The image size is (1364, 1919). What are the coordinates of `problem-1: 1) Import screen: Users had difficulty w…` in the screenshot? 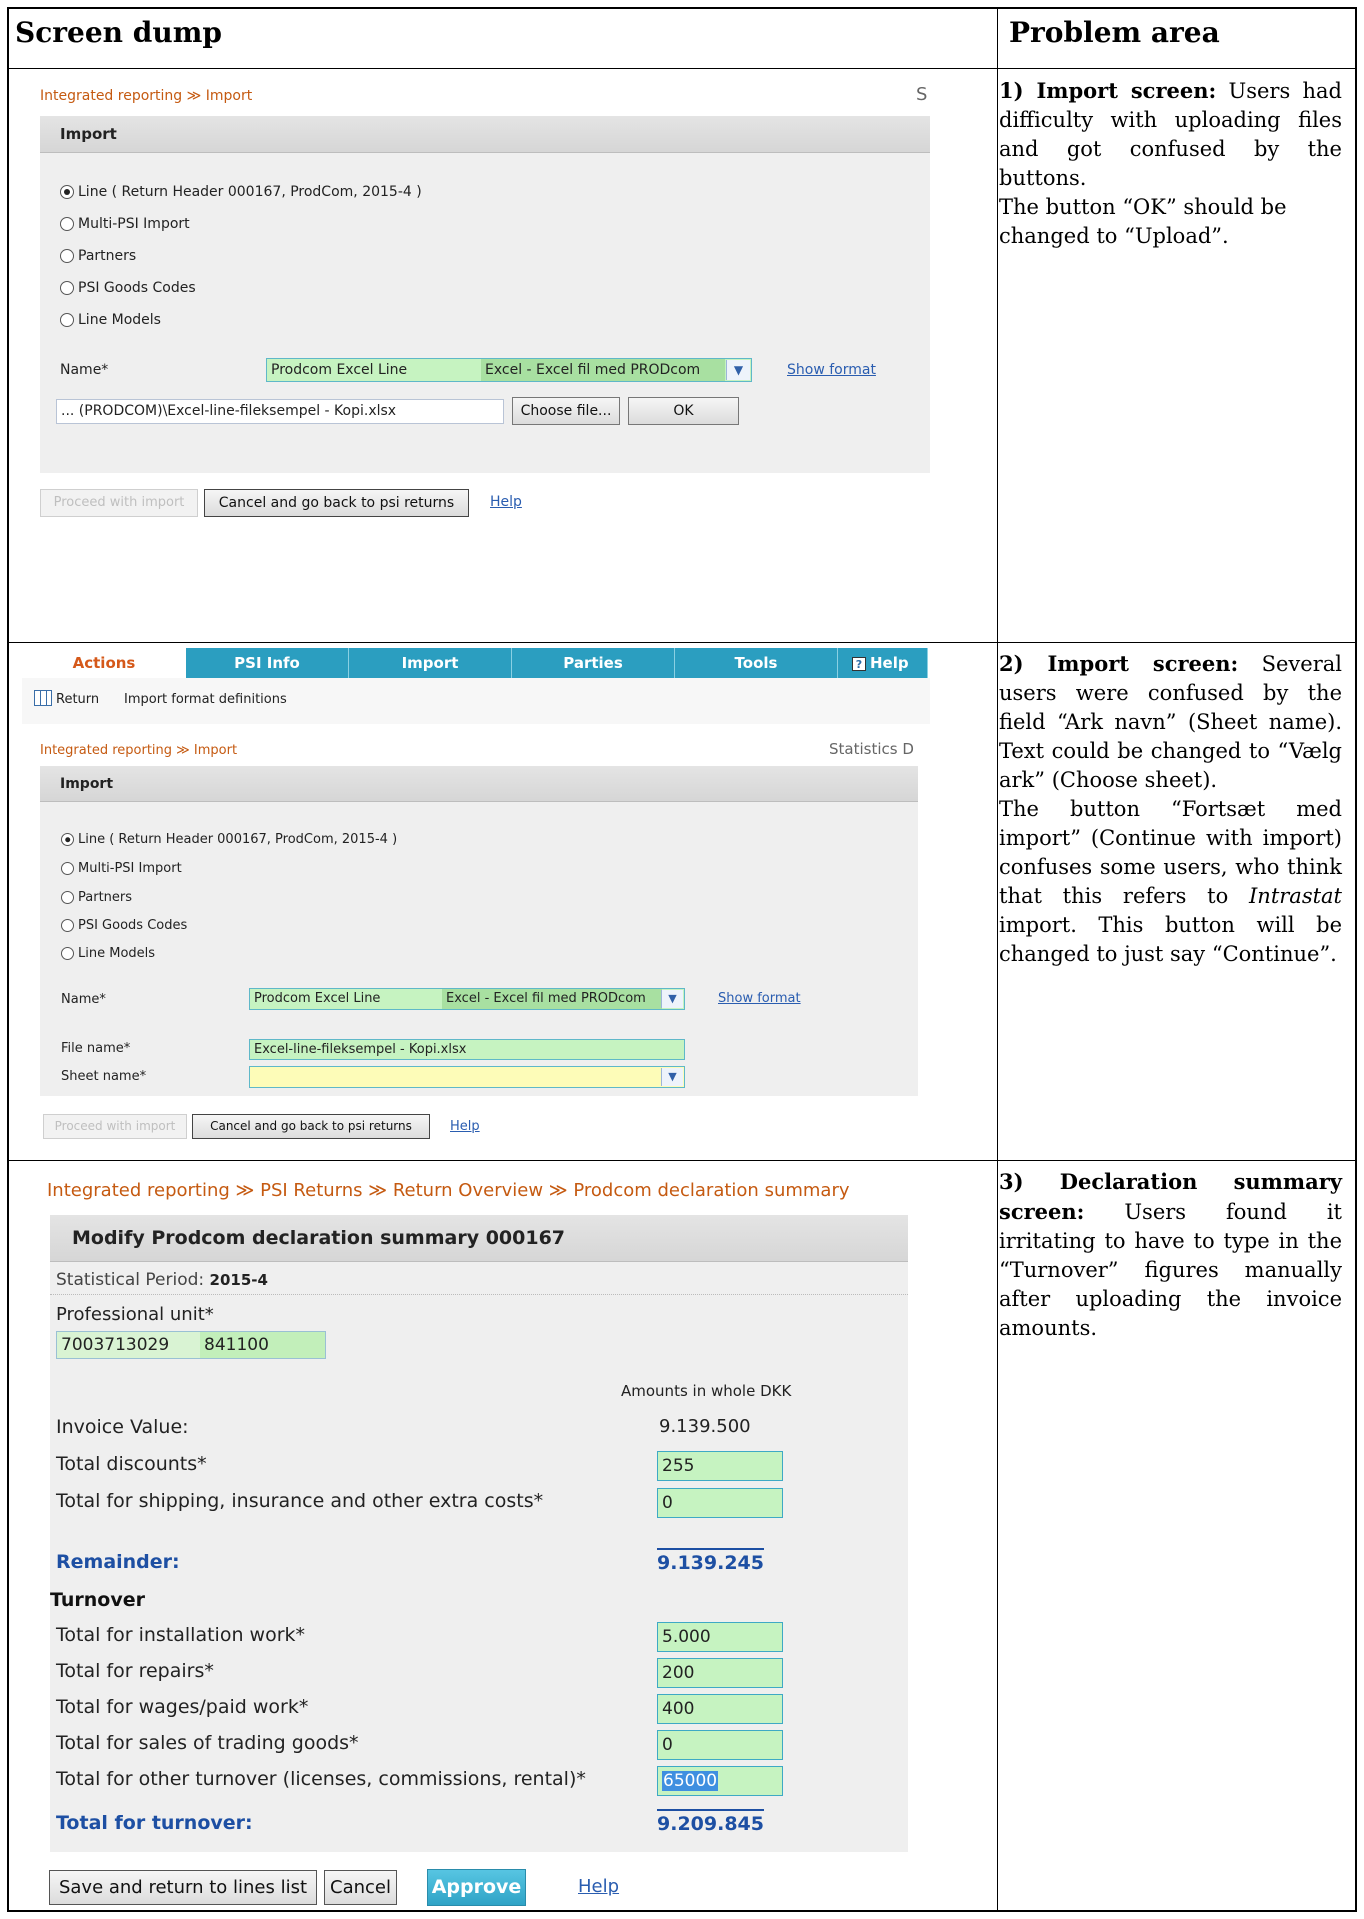 It's located at (1170, 163).